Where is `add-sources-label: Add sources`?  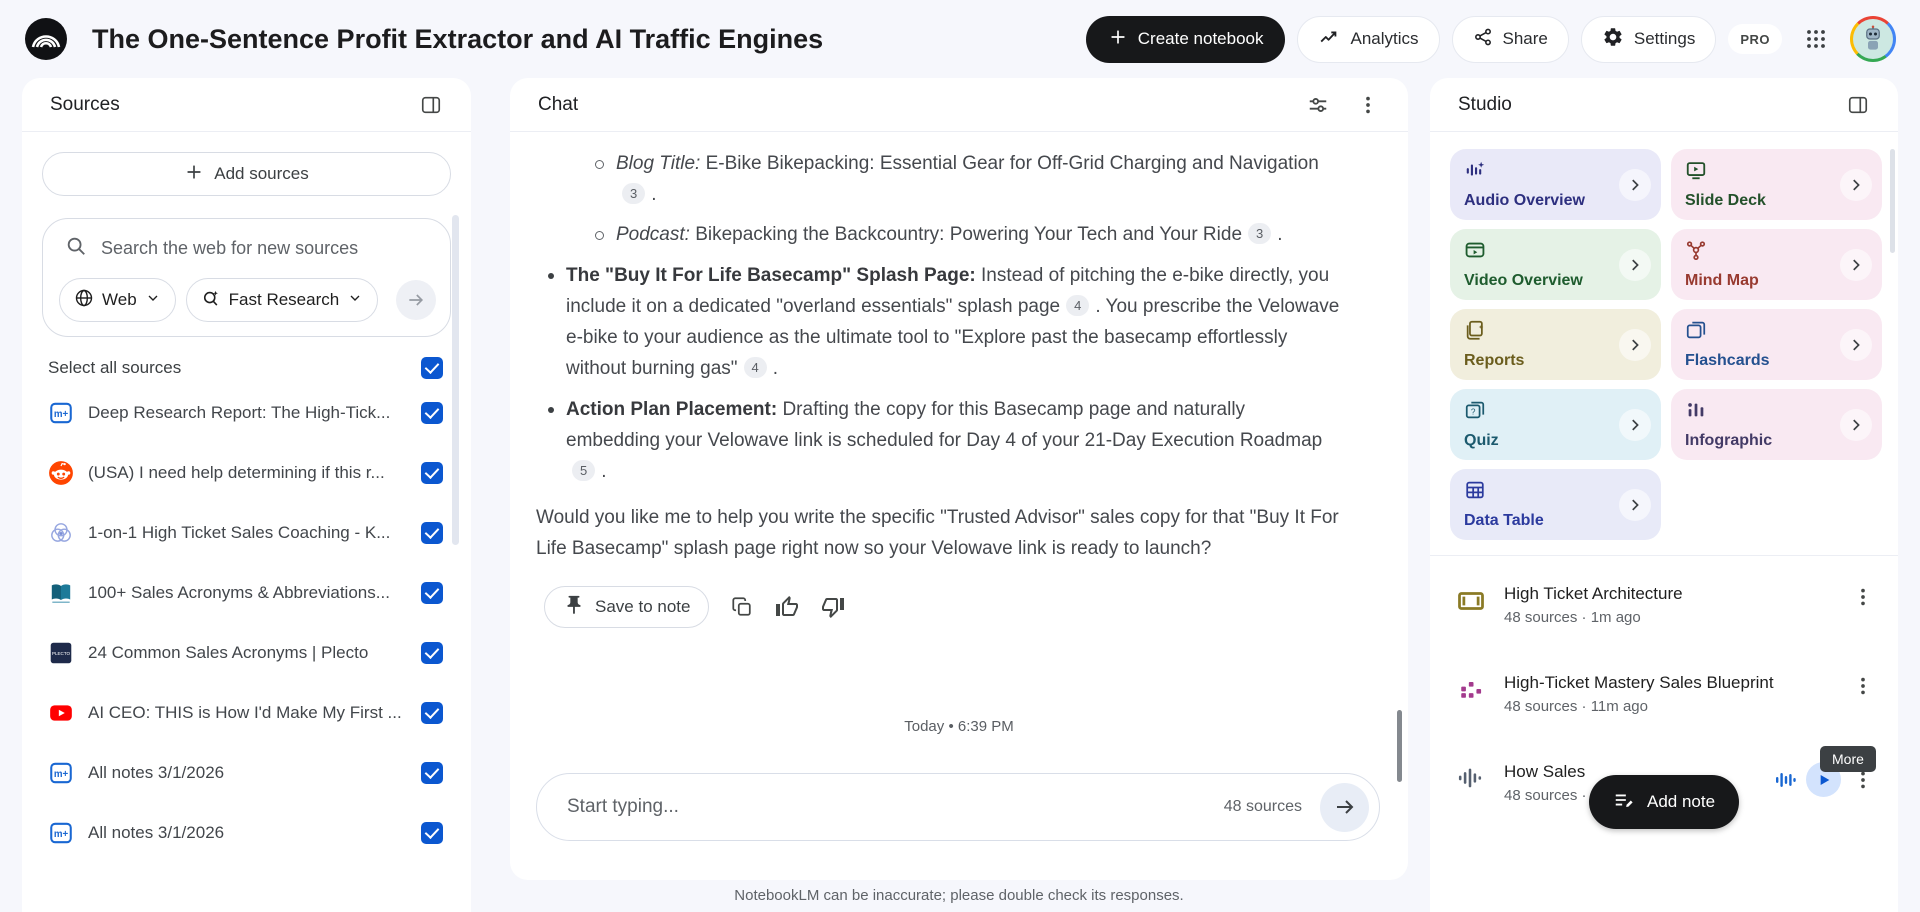
add-sources-label: Add sources is located at coordinates (261, 173).